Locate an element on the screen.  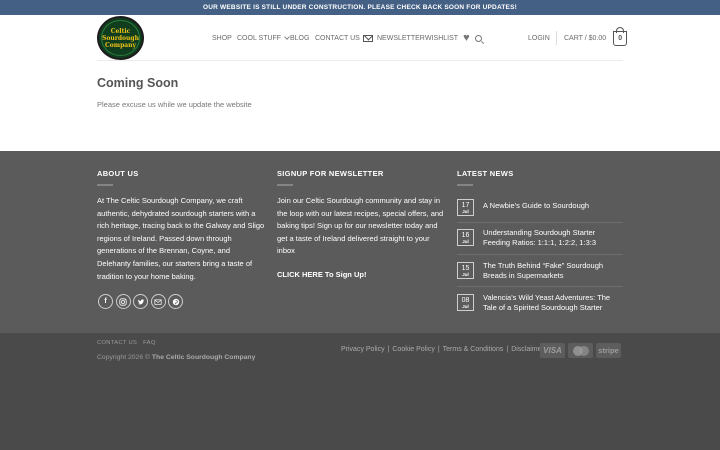
stripe-icon: stripe is located at coordinates (608, 350).